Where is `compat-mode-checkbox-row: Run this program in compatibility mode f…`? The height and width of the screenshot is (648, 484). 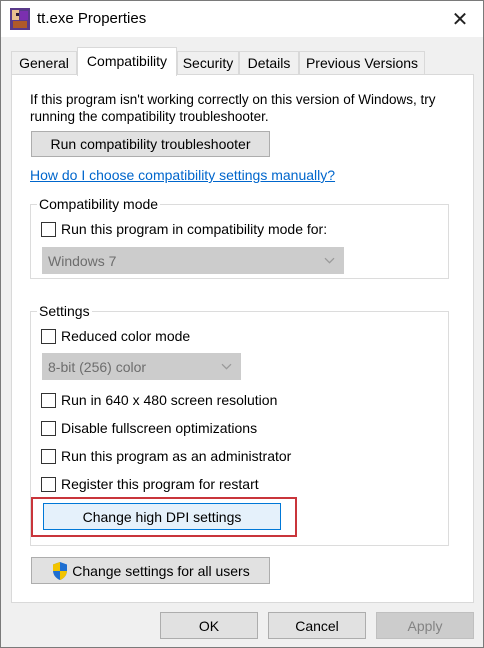
compat-mode-checkbox-row: Run this program in compatibility mode f… is located at coordinates (184, 229).